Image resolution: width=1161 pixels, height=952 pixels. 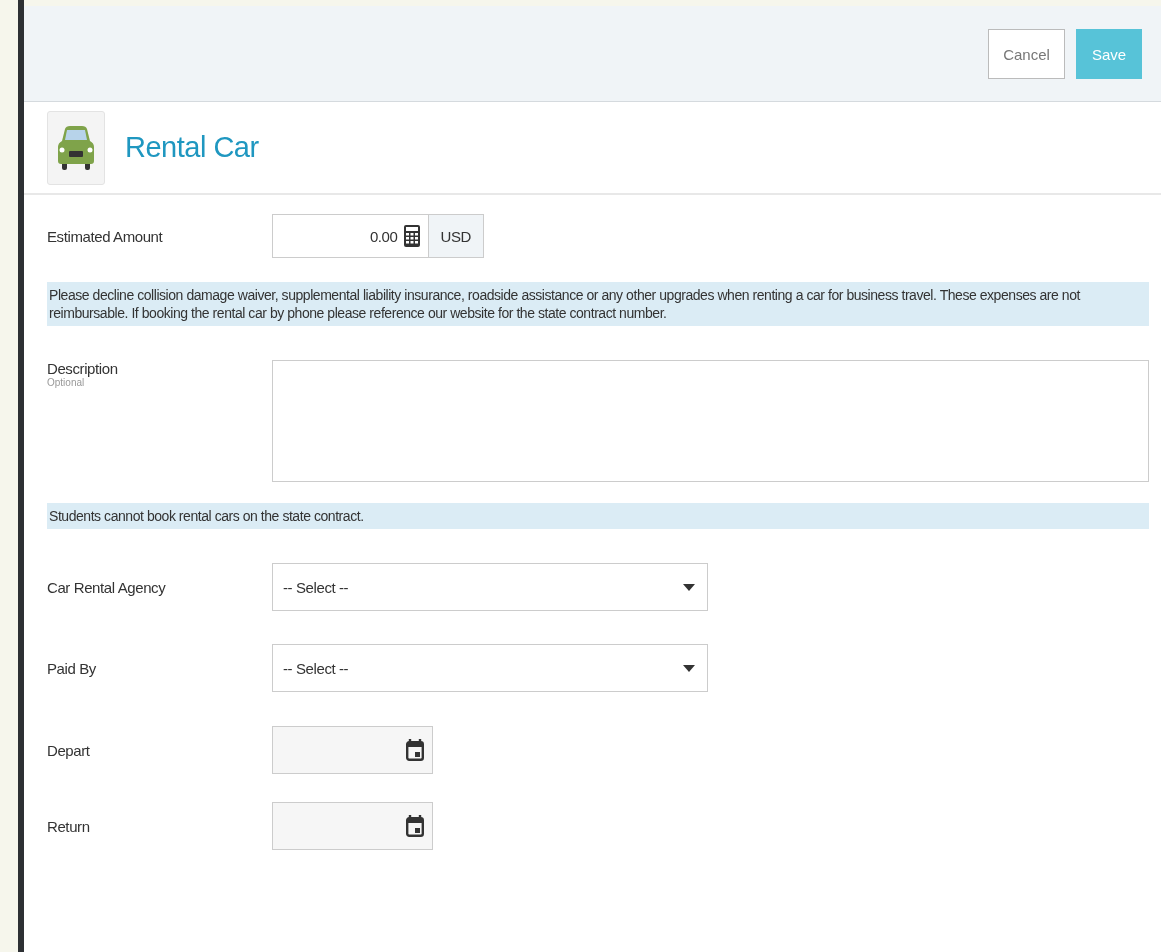 What do you see at coordinates (76, 147) in the screenshot?
I see `car-icon` at bounding box center [76, 147].